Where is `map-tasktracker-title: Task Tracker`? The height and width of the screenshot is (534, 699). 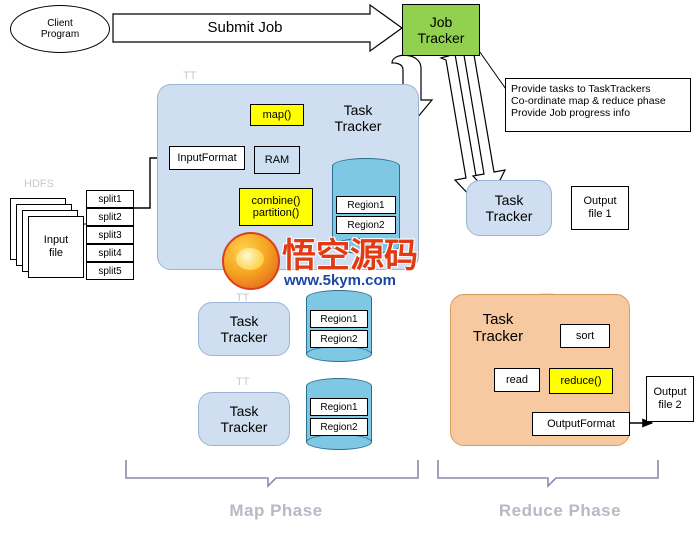
map-tasktracker-title: Task Tracker is located at coordinates (358, 118).